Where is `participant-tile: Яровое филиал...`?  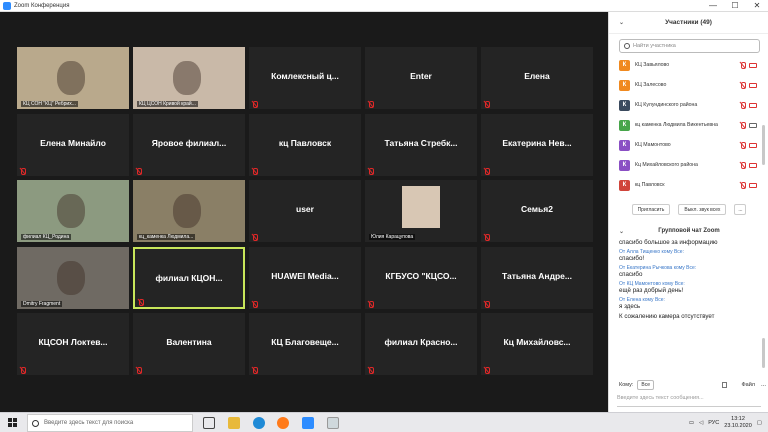 participant-tile: Яровое филиал... is located at coordinates (189, 144).